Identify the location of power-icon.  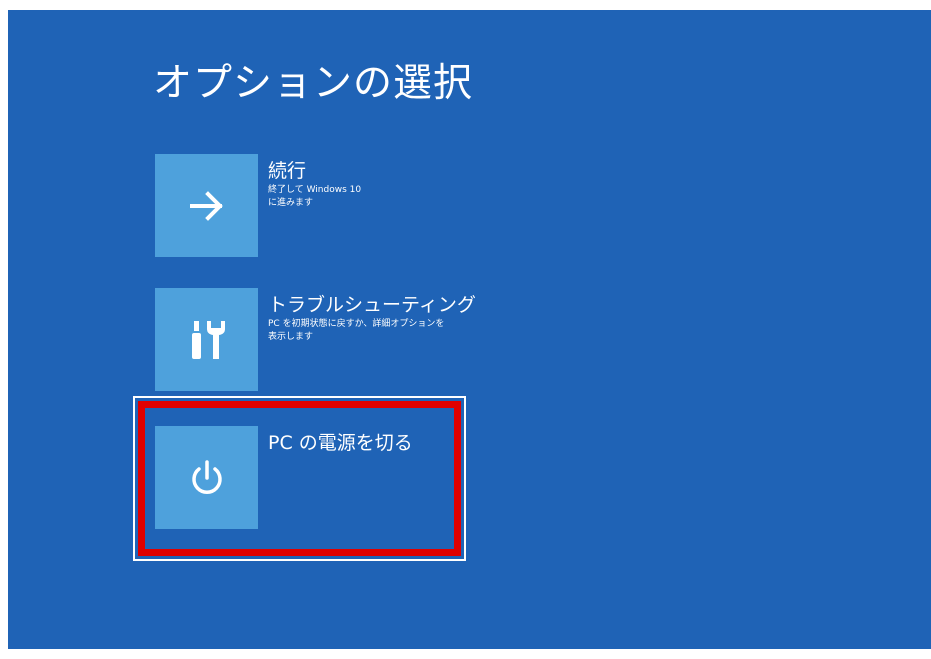
(206, 476).